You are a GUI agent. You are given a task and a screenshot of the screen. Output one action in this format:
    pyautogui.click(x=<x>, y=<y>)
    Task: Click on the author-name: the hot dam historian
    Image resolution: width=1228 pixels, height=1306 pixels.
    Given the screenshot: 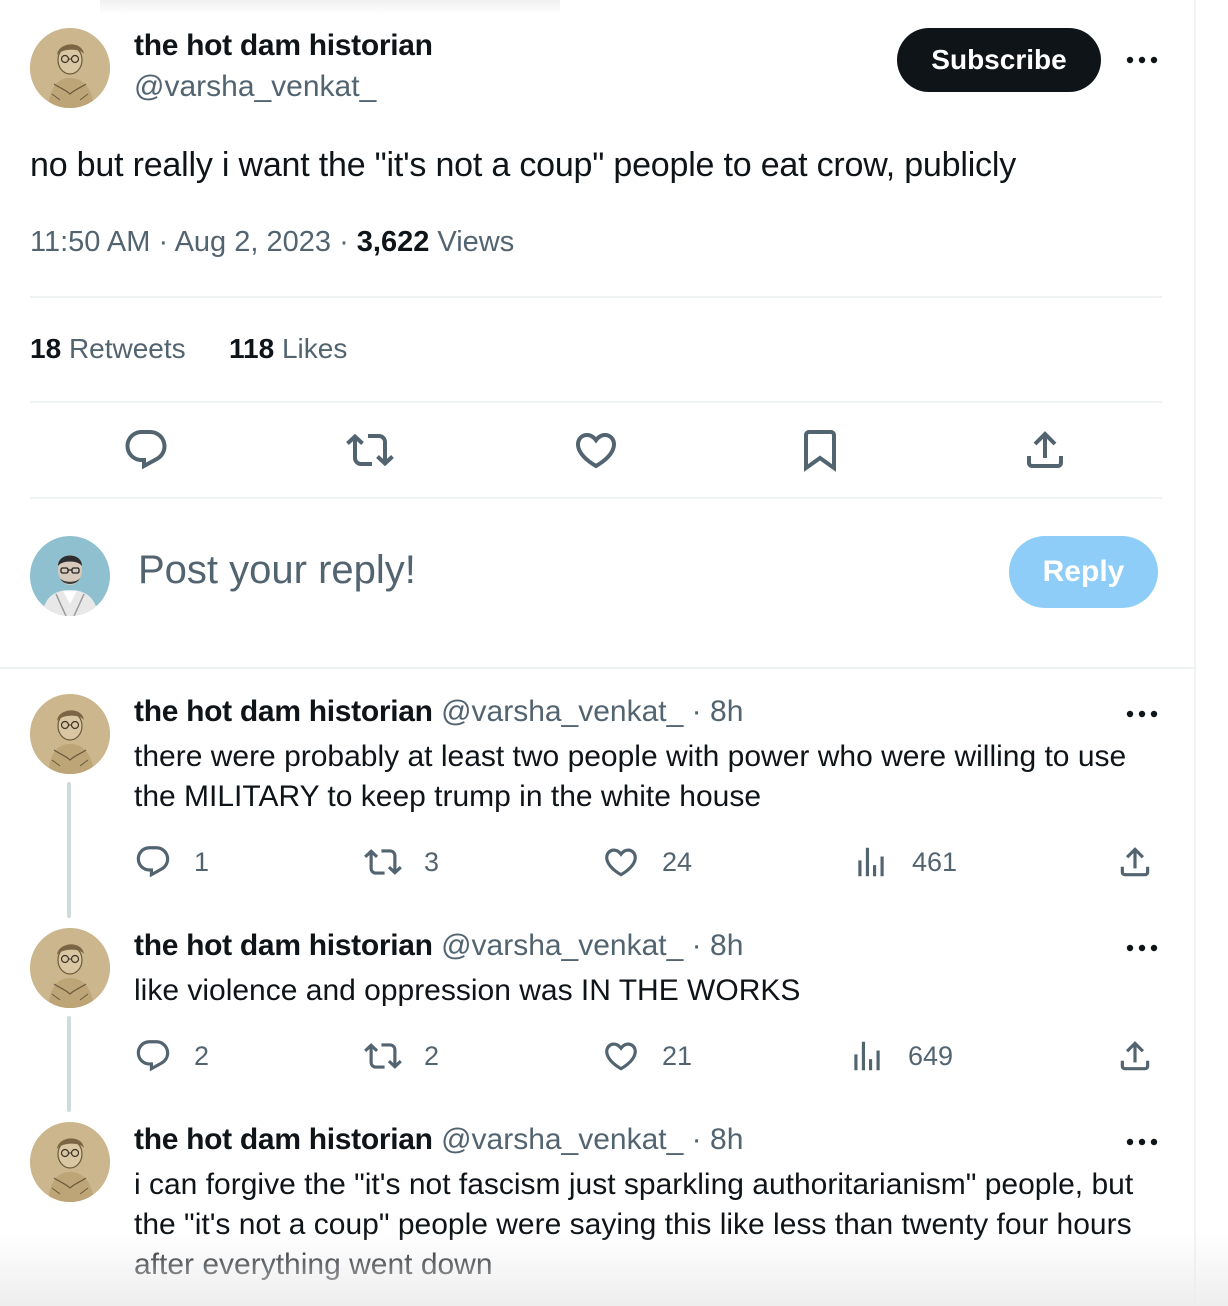 What is the action you would take?
    pyautogui.click(x=283, y=46)
    